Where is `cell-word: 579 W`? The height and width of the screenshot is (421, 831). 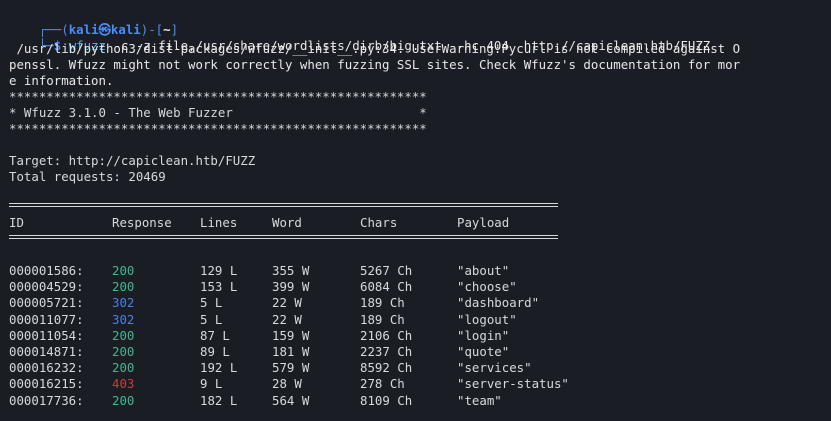 cell-word: 579 W is located at coordinates (291, 368).